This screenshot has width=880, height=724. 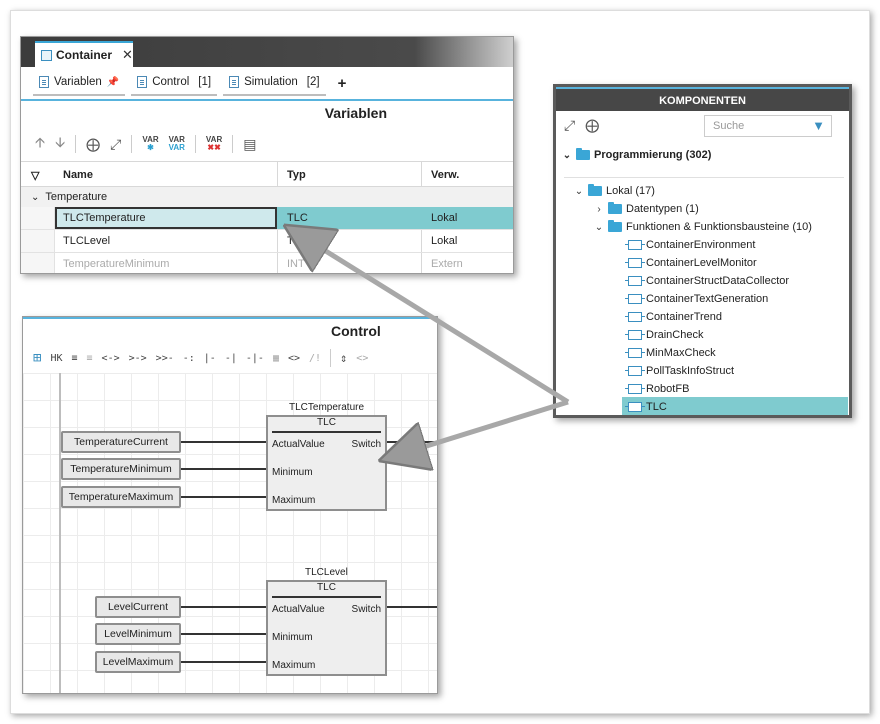 I want to click on close-icon: ✕, so click(x=127, y=55).